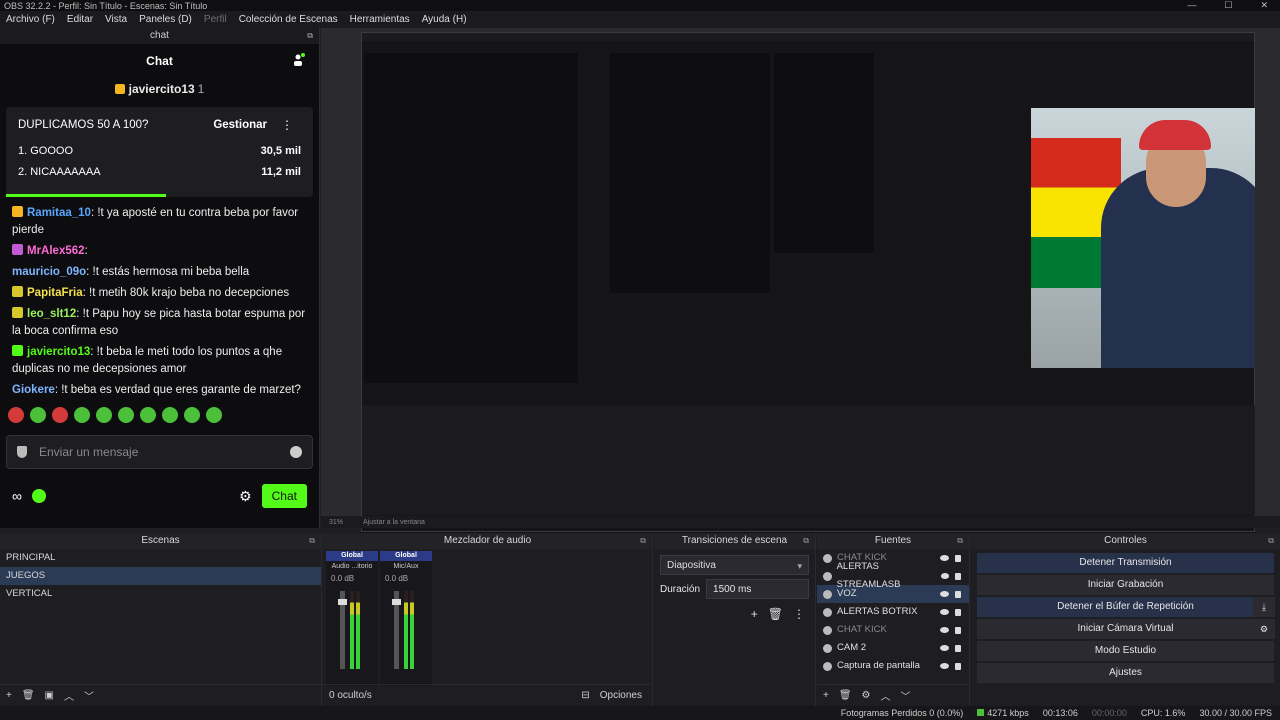  I want to click on save-replay-icon: ⤓, so click(1264, 607).